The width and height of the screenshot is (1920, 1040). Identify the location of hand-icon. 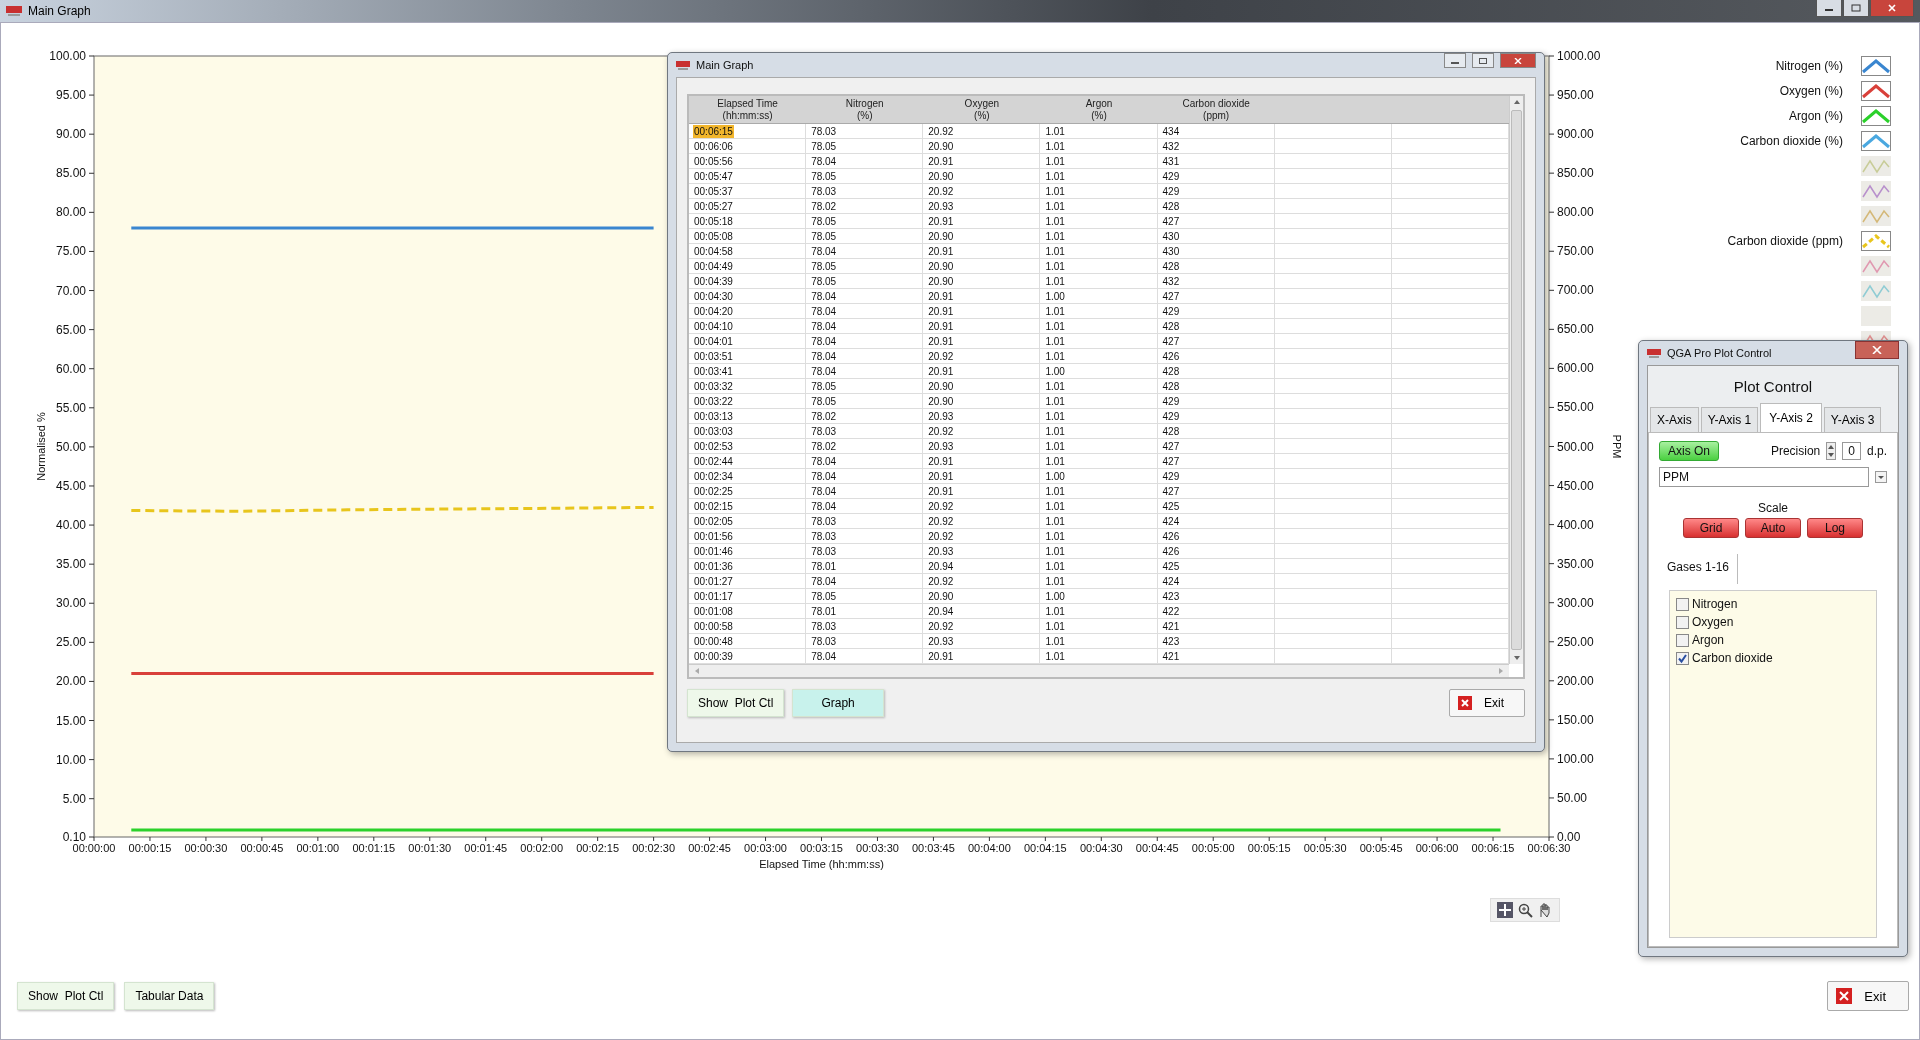
(1545, 910).